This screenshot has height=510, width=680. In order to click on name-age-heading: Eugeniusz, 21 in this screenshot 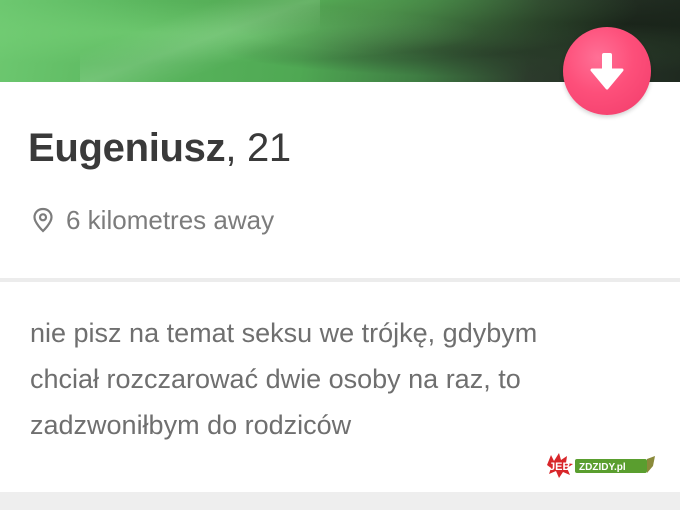, I will do `click(159, 148)`.